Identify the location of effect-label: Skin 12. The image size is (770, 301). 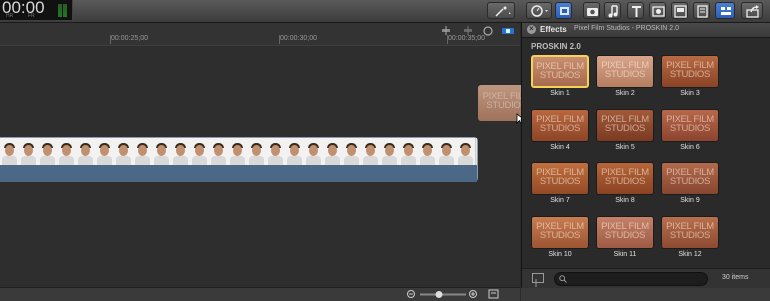
(690, 254).